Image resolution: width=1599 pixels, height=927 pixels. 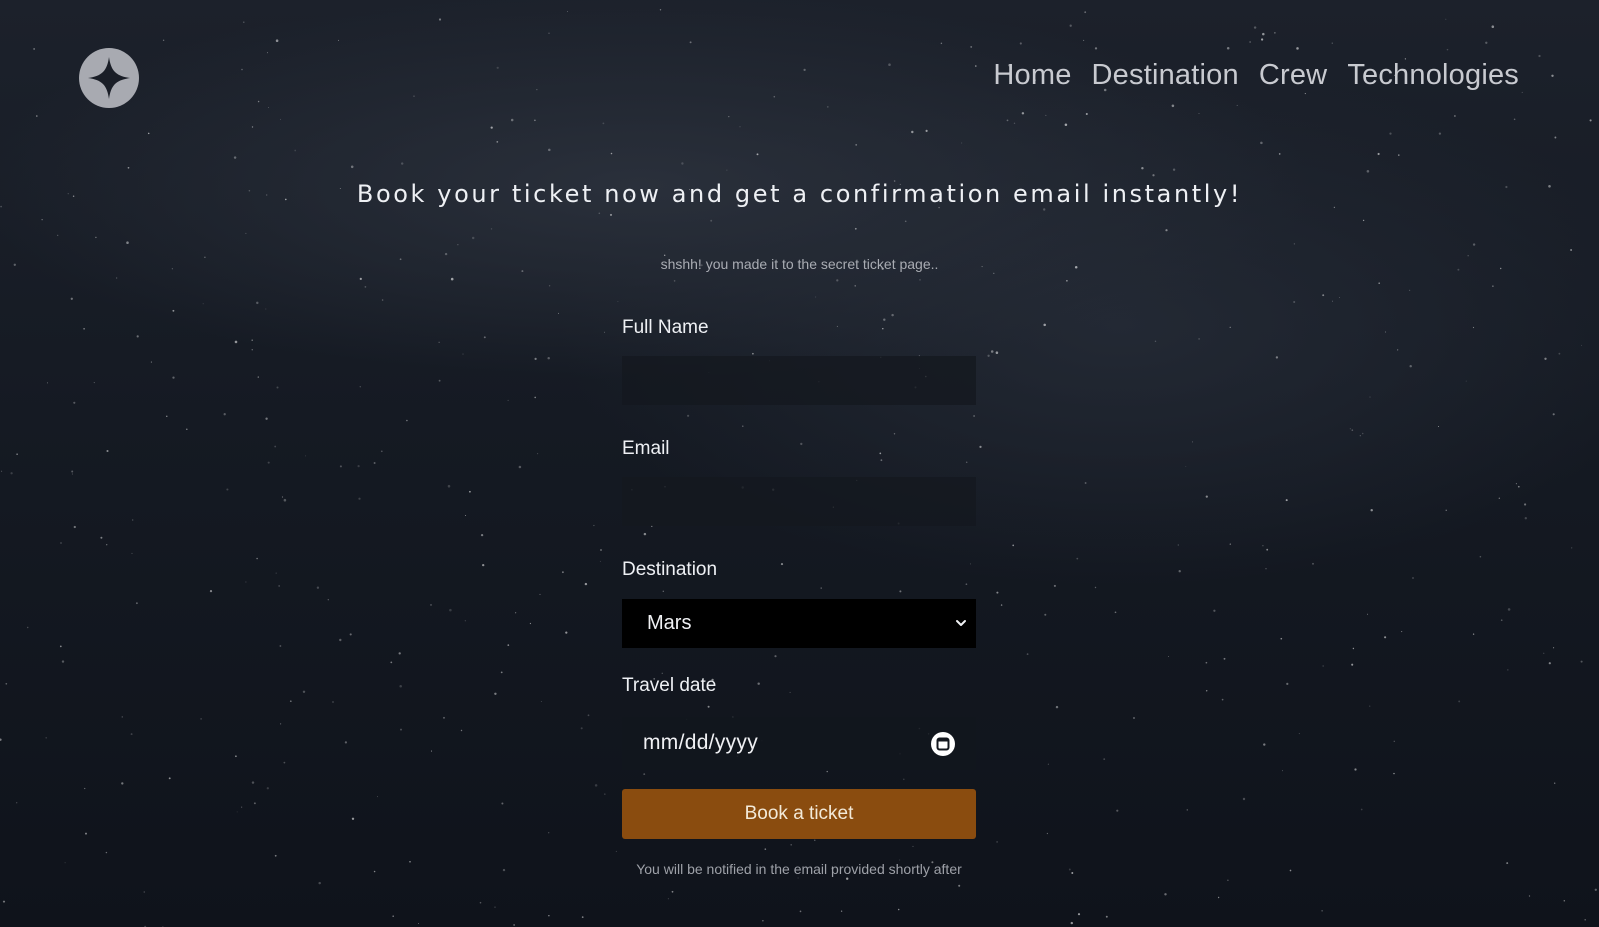 I want to click on destination-select: Mars, so click(x=799, y=623).